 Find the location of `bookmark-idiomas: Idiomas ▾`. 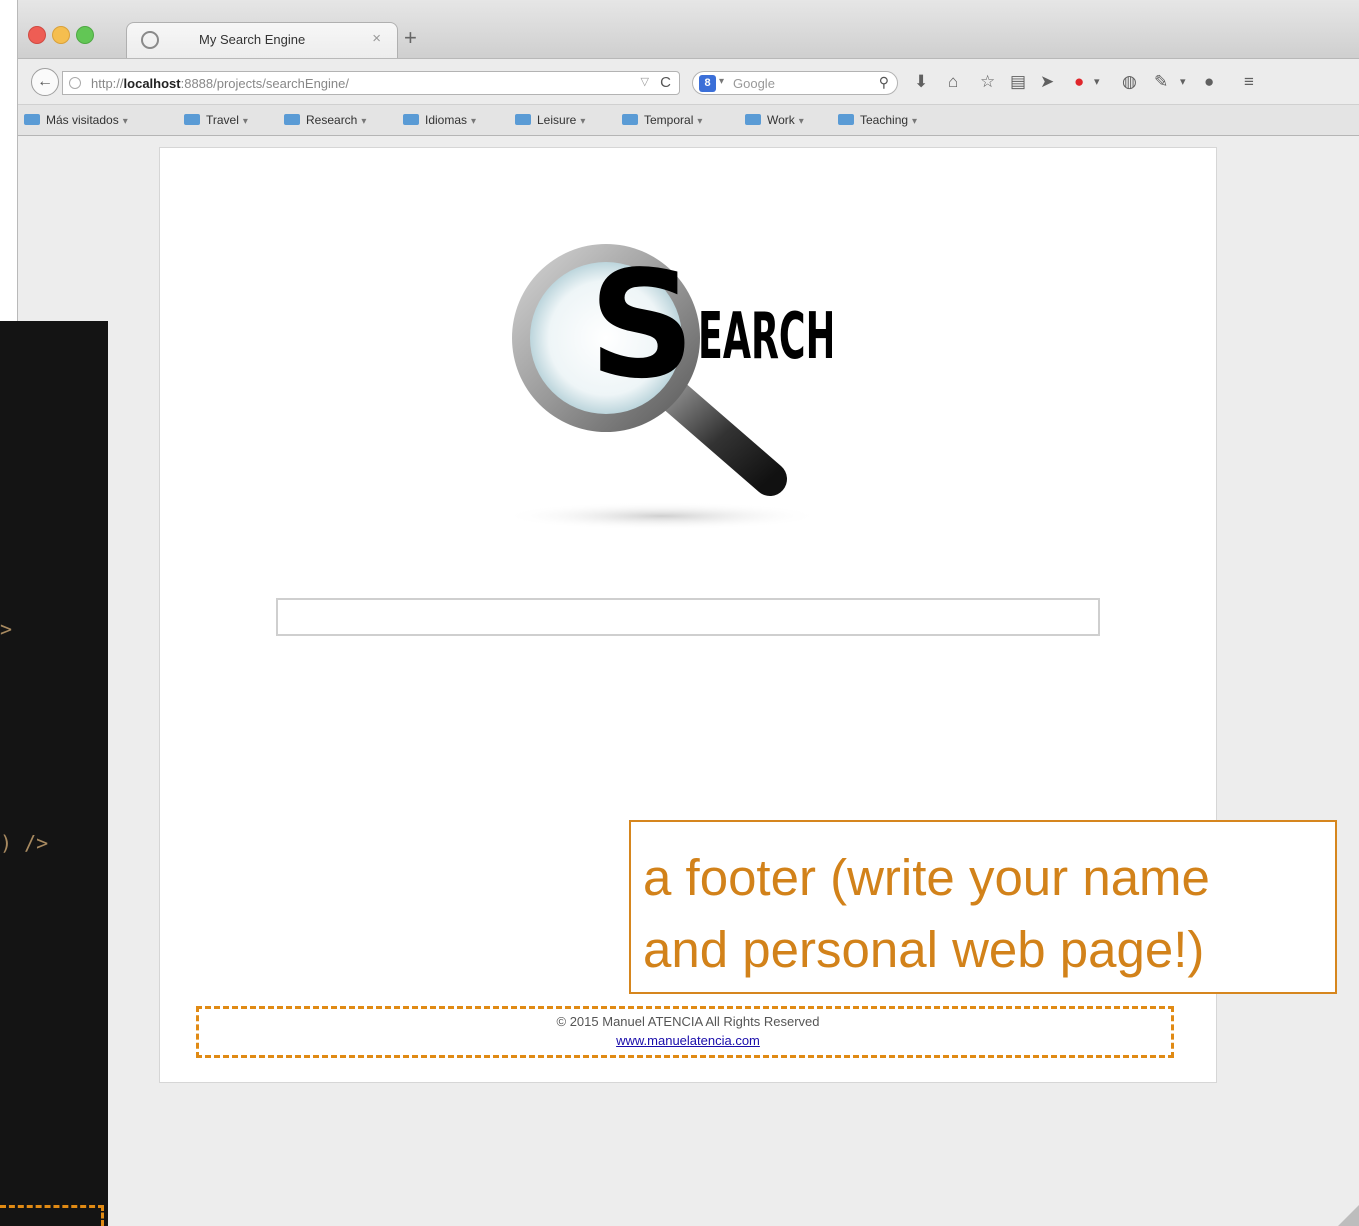

bookmark-idiomas: Idiomas ▾ is located at coordinates (439, 120).